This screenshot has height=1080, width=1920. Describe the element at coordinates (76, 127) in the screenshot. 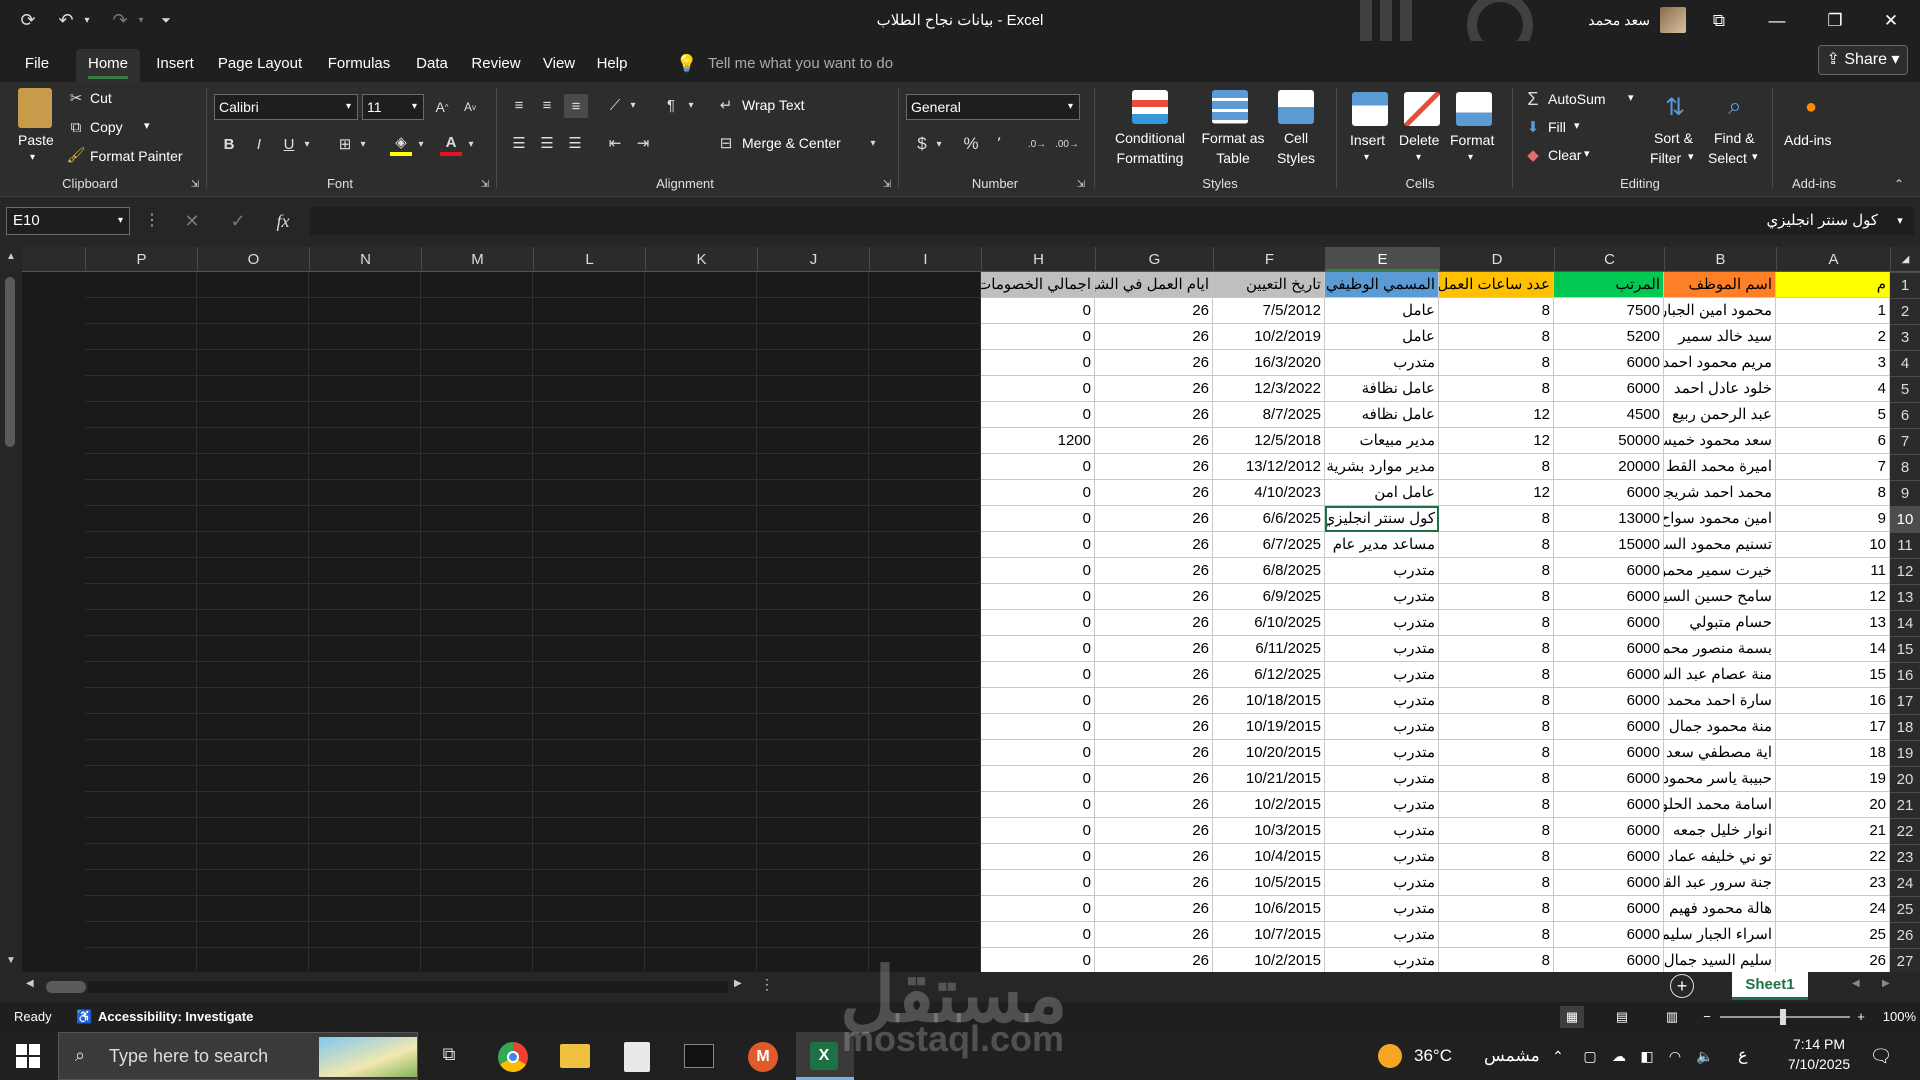

I see `copy-icon: ⧉` at that location.